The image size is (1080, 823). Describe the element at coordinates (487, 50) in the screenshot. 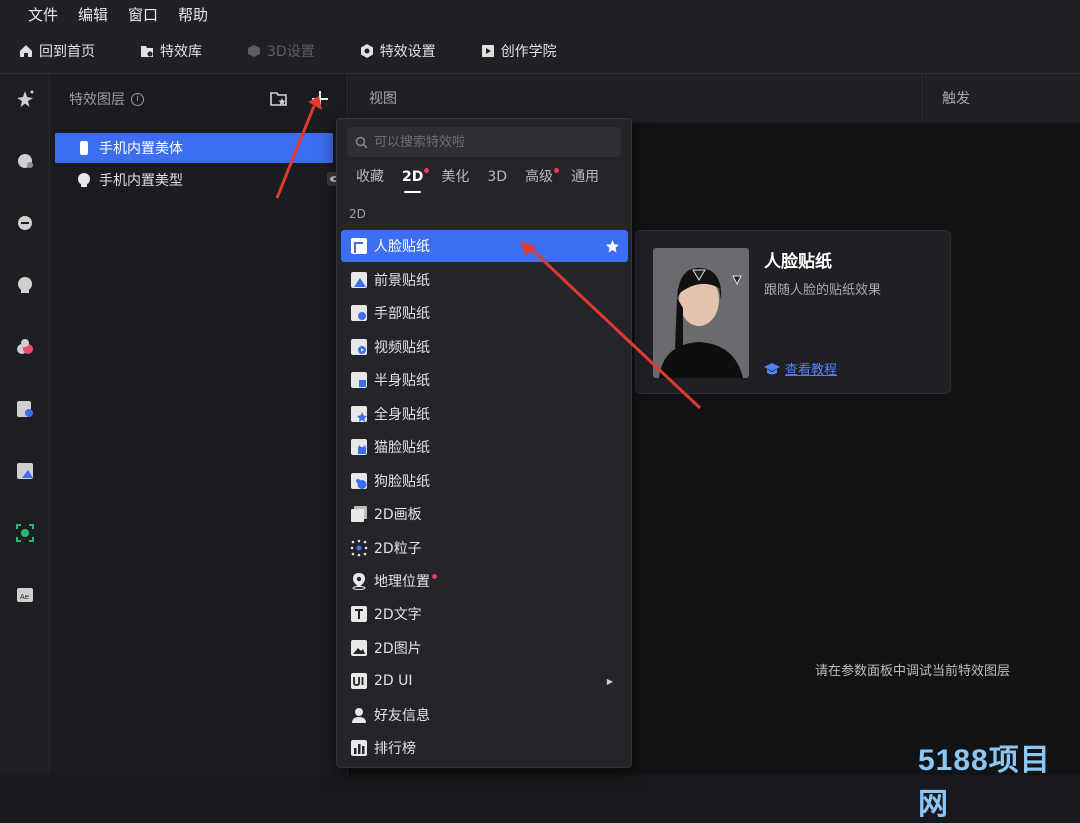

I see `play-book-icon` at that location.